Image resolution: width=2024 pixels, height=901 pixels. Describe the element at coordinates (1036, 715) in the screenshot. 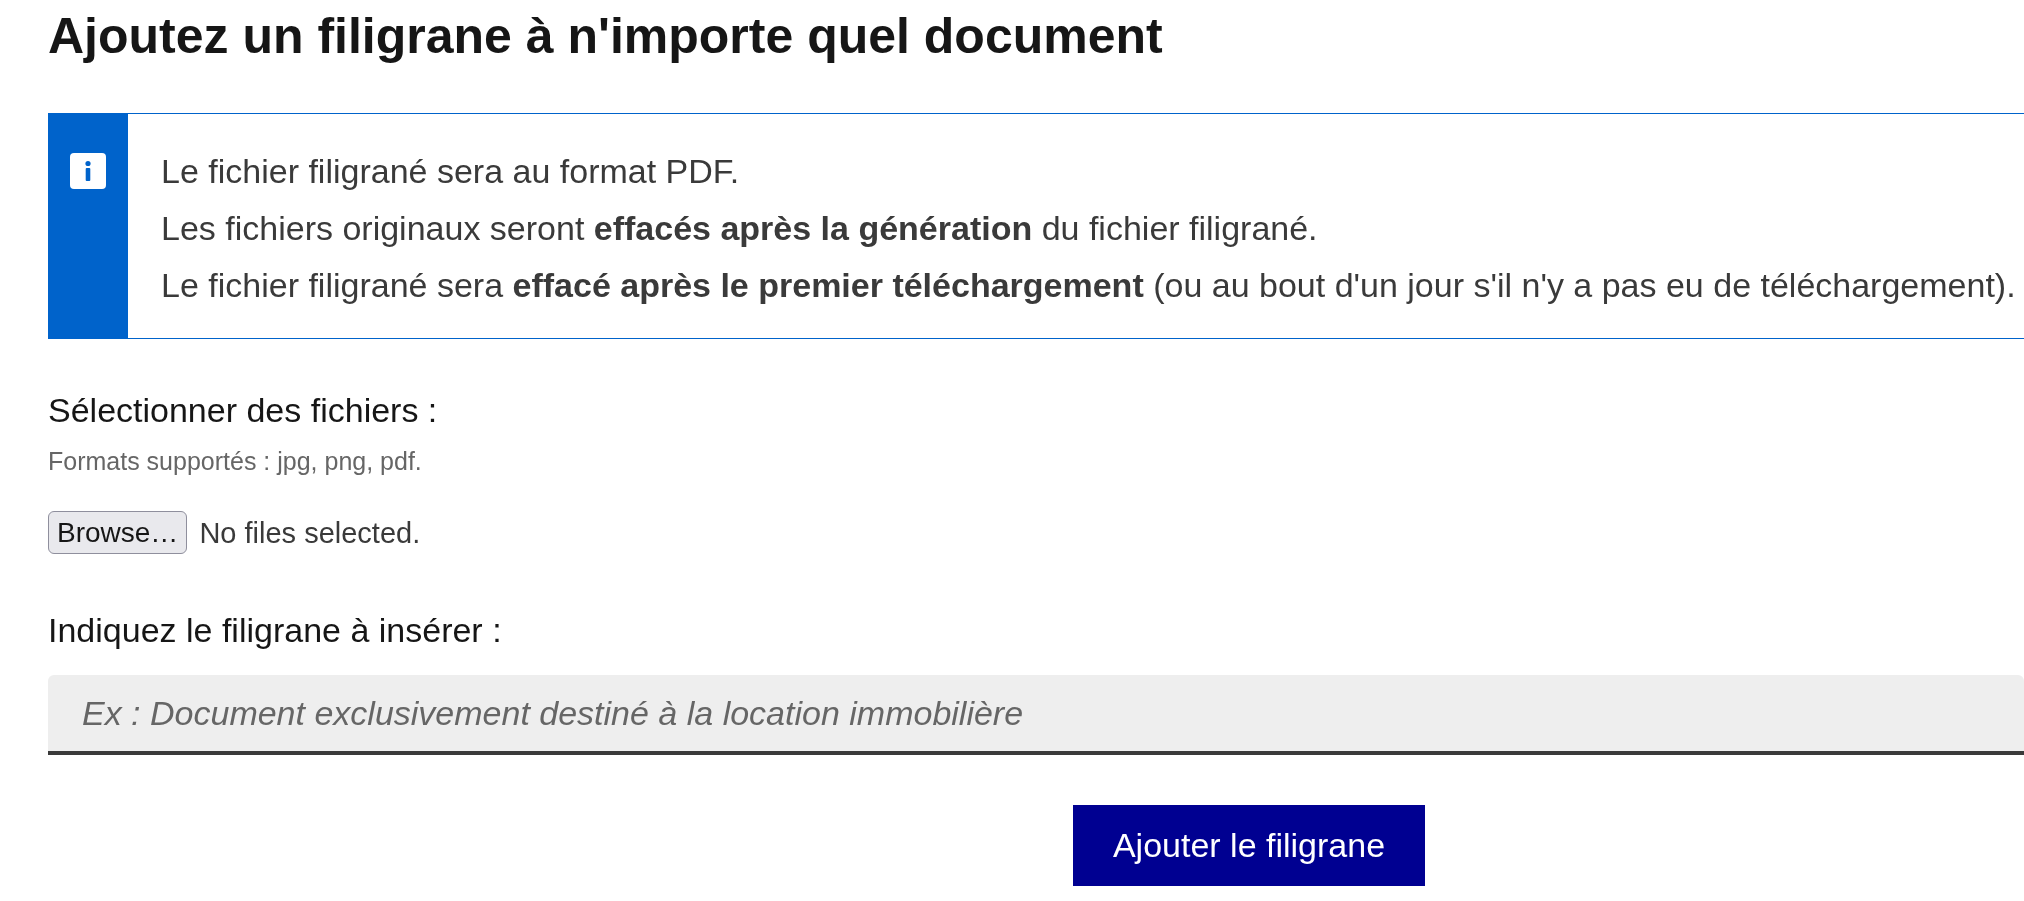

I see `watermark-input: Ex : Document exclusivement destiné à la location immobilière` at that location.